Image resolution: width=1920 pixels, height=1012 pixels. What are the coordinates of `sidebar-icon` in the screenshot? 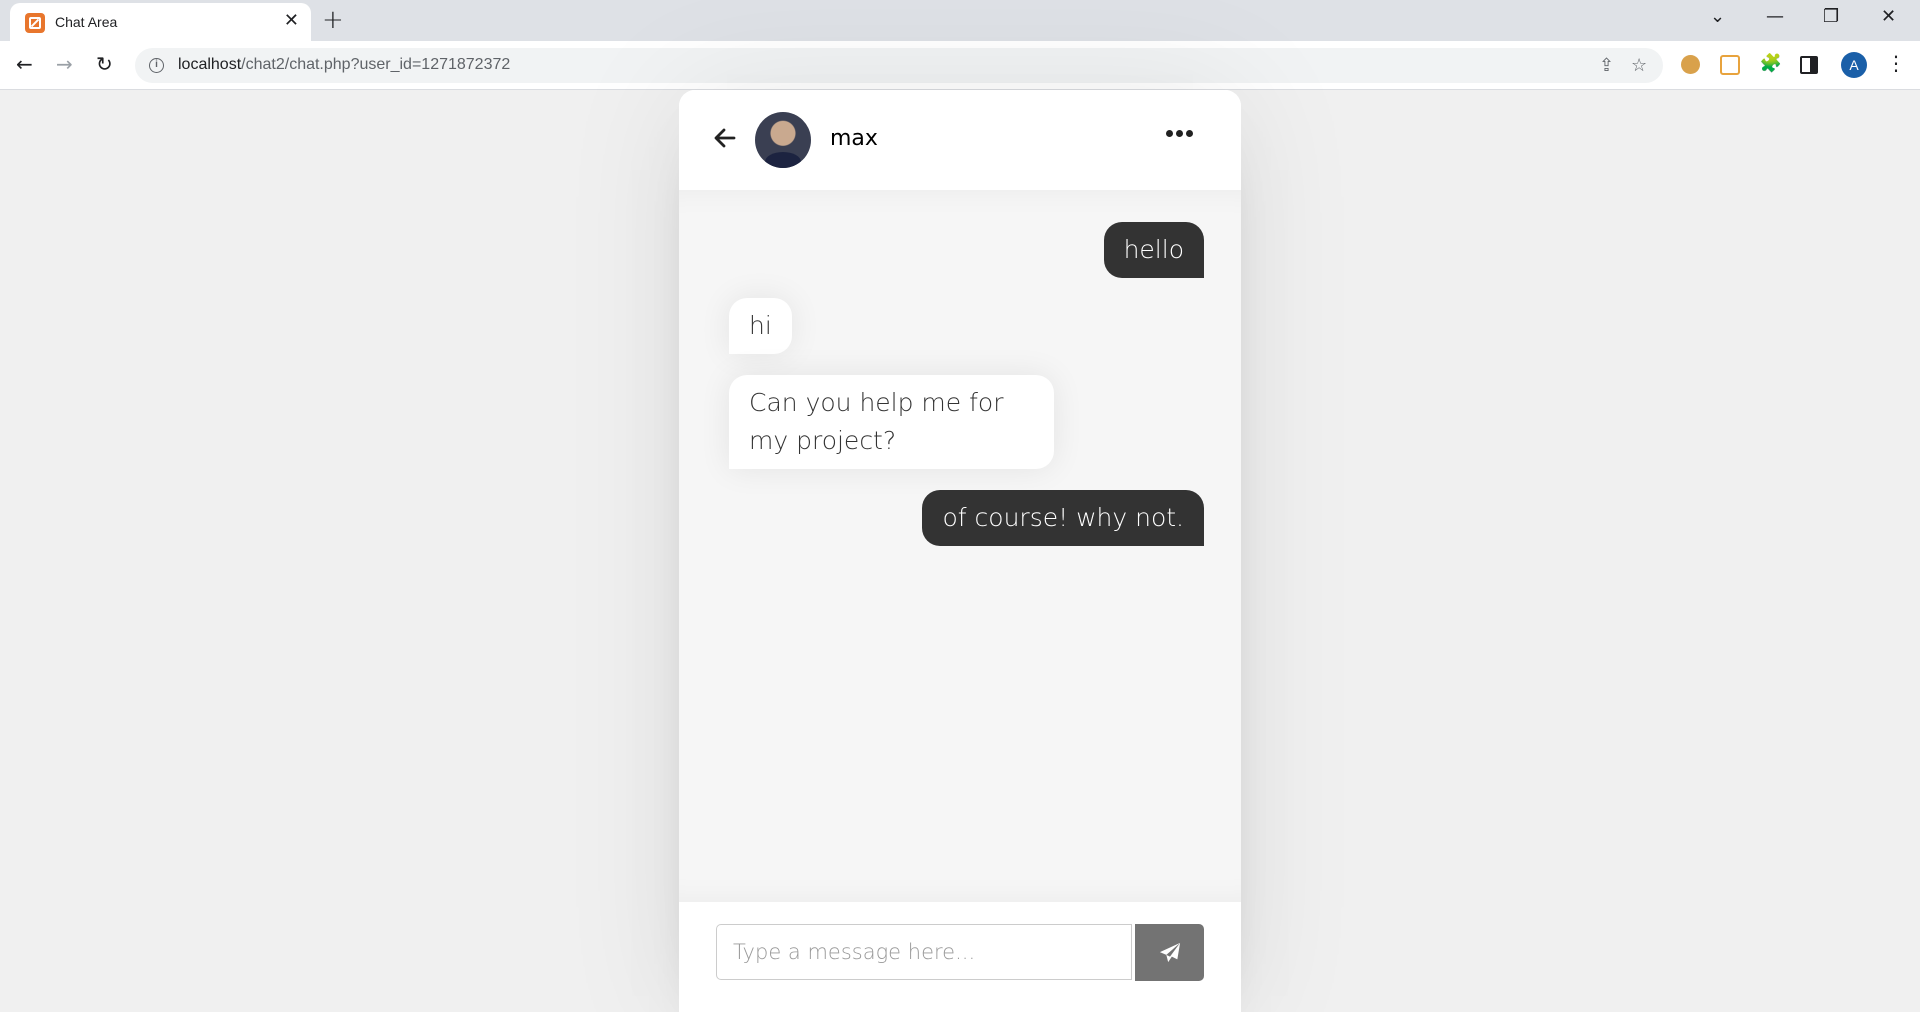 It's located at (1809, 65).